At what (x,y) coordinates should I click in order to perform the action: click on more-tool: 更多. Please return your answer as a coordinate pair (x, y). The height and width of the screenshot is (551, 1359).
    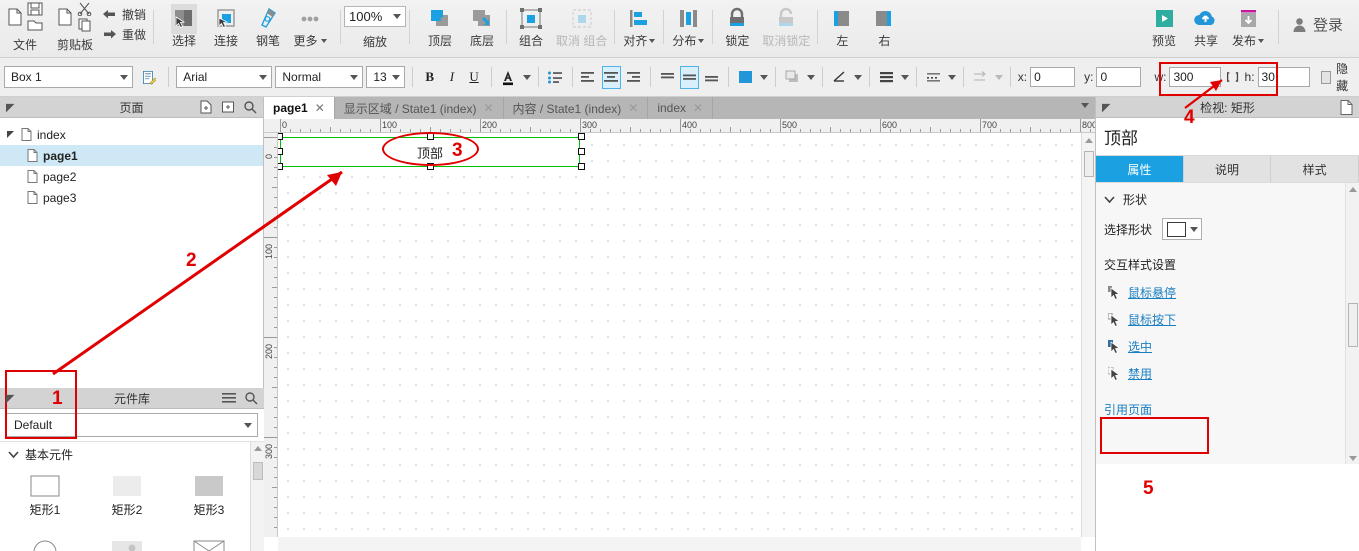
    Looking at the image, I should click on (310, 24).